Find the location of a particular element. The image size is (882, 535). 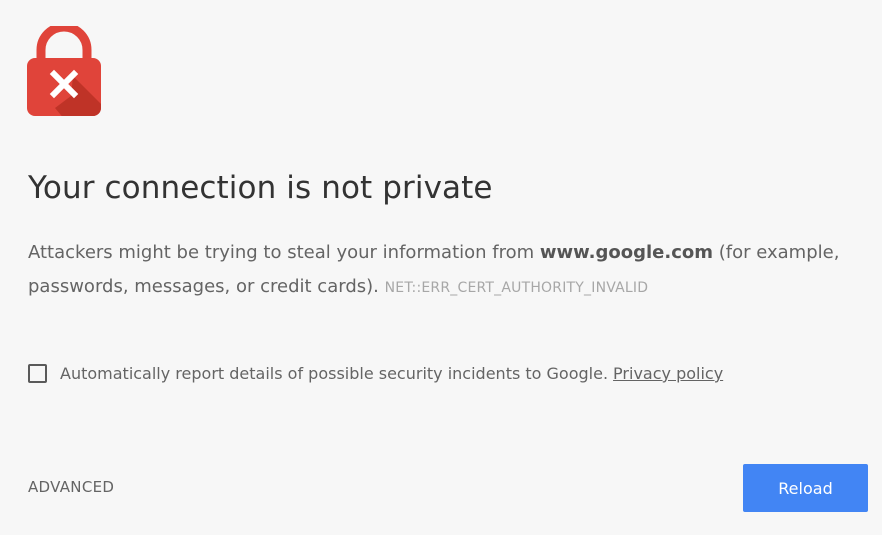

error-code: NET::ERR_CERT_AUTHORITY_INVALID is located at coordinates (516, 288).